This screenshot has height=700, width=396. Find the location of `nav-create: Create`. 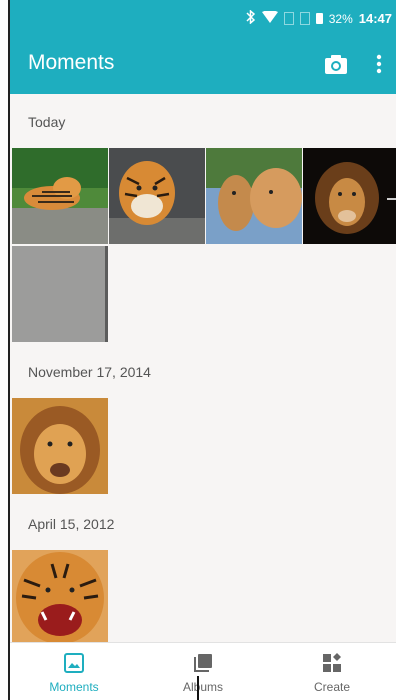

nav-create: Create is located at coordinates (332, 671).